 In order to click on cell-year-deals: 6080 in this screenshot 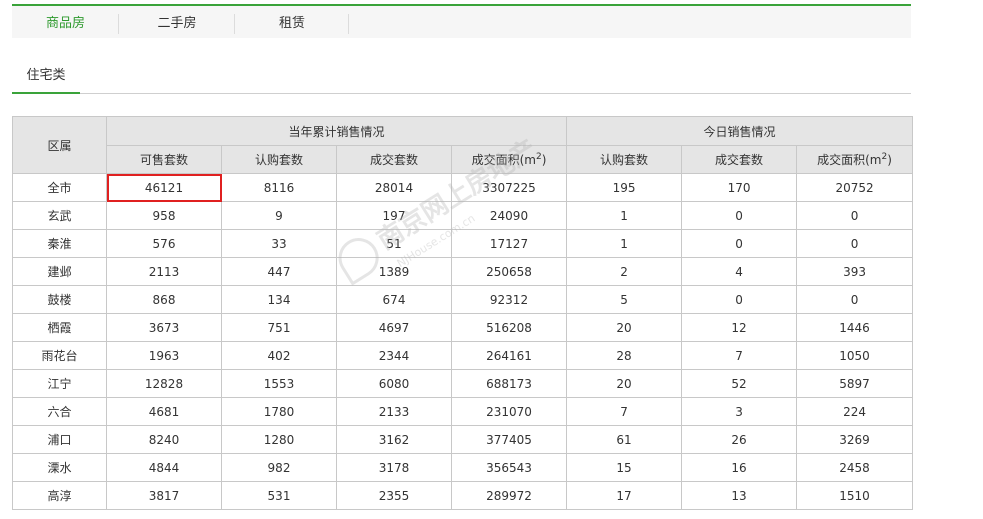, I will do `click(394, 383)`.